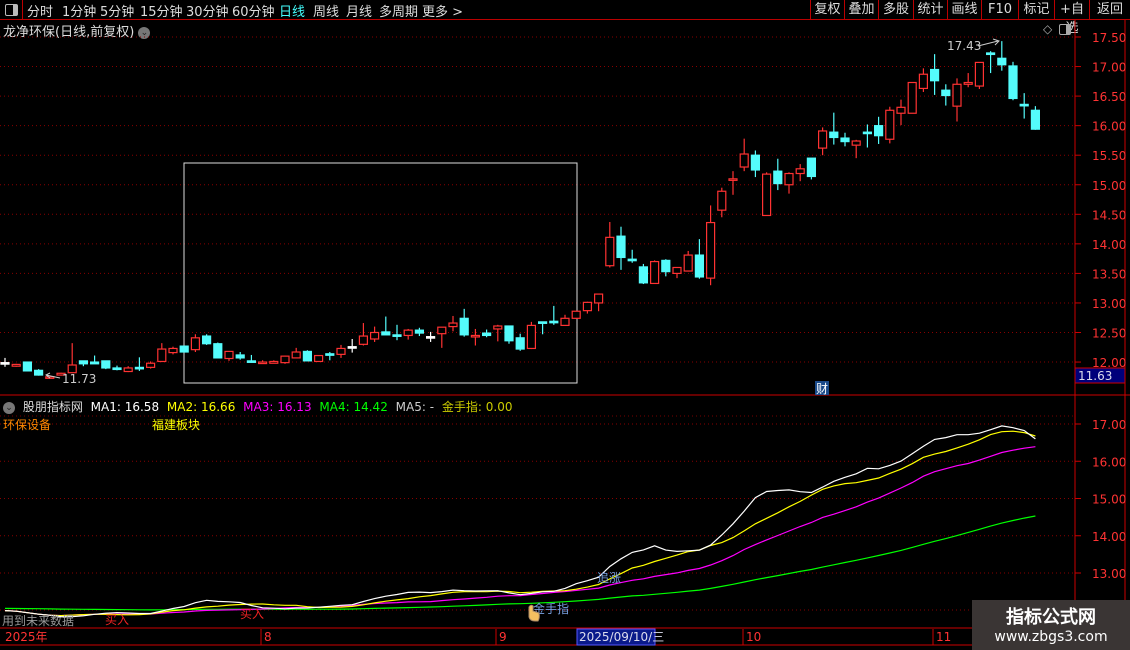  Describe the element at coordinates (53, 407) in the screenshot. I see `indicator-name: 股朋指标网` at that location.